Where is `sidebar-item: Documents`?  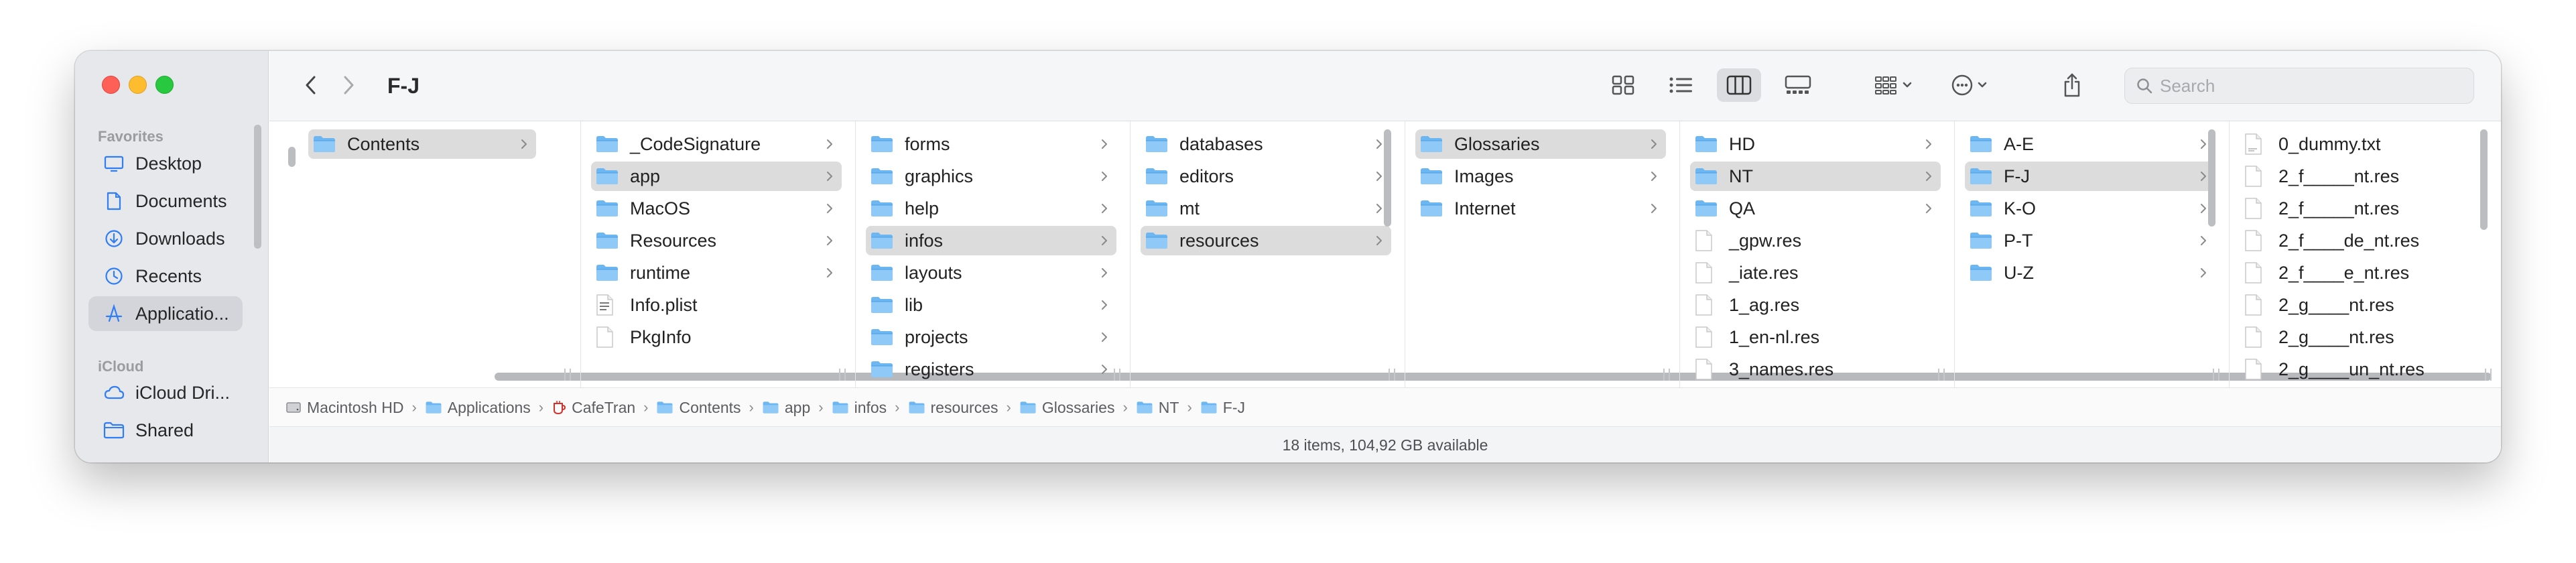 sidebar-item: Documents is located at coordinates (165, 201).